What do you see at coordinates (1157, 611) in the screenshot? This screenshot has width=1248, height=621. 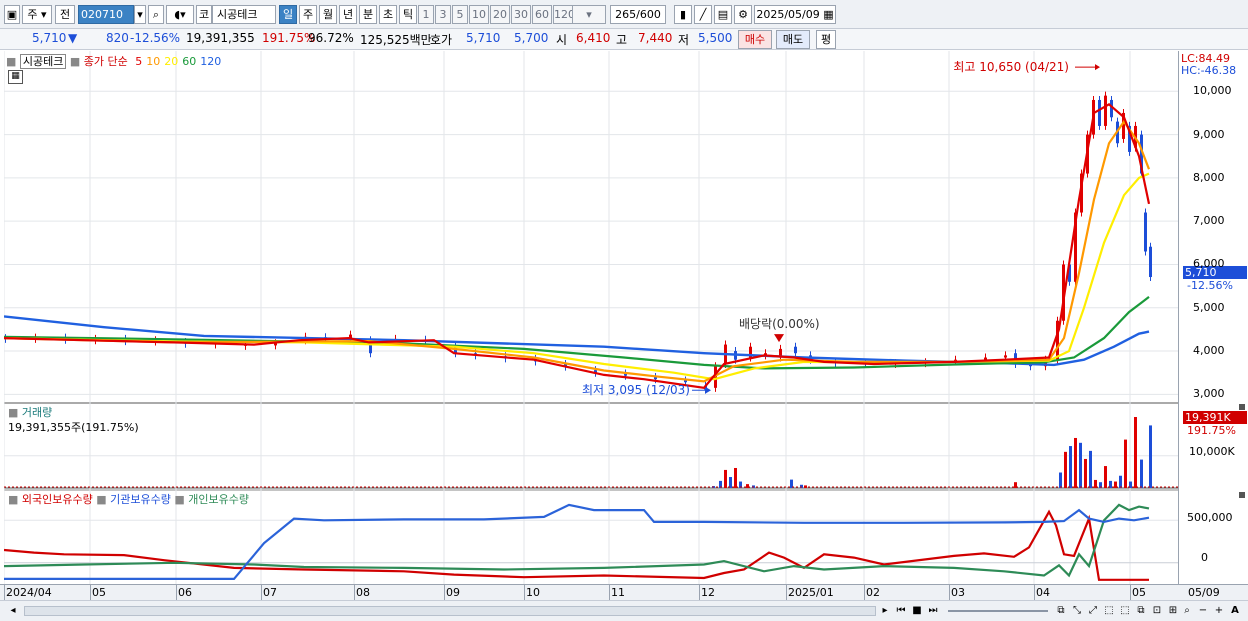 I see `tool-icon: ⊡` at bounding box center [1157, 611].